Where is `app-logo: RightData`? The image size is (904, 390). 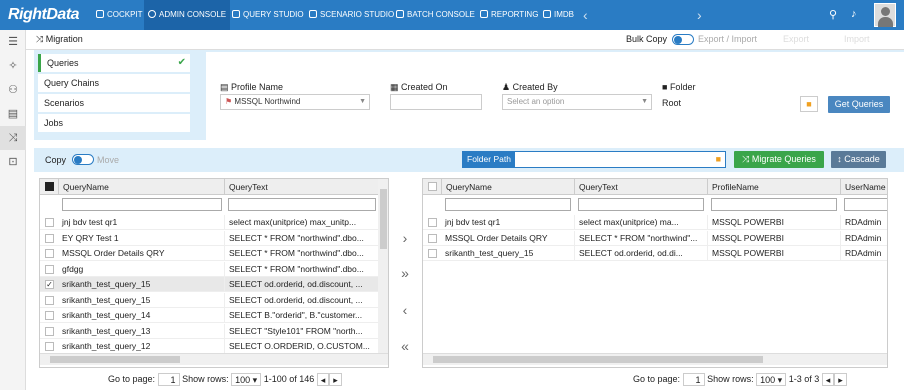
app-logo: RightData is located at coordinates (44, 15).